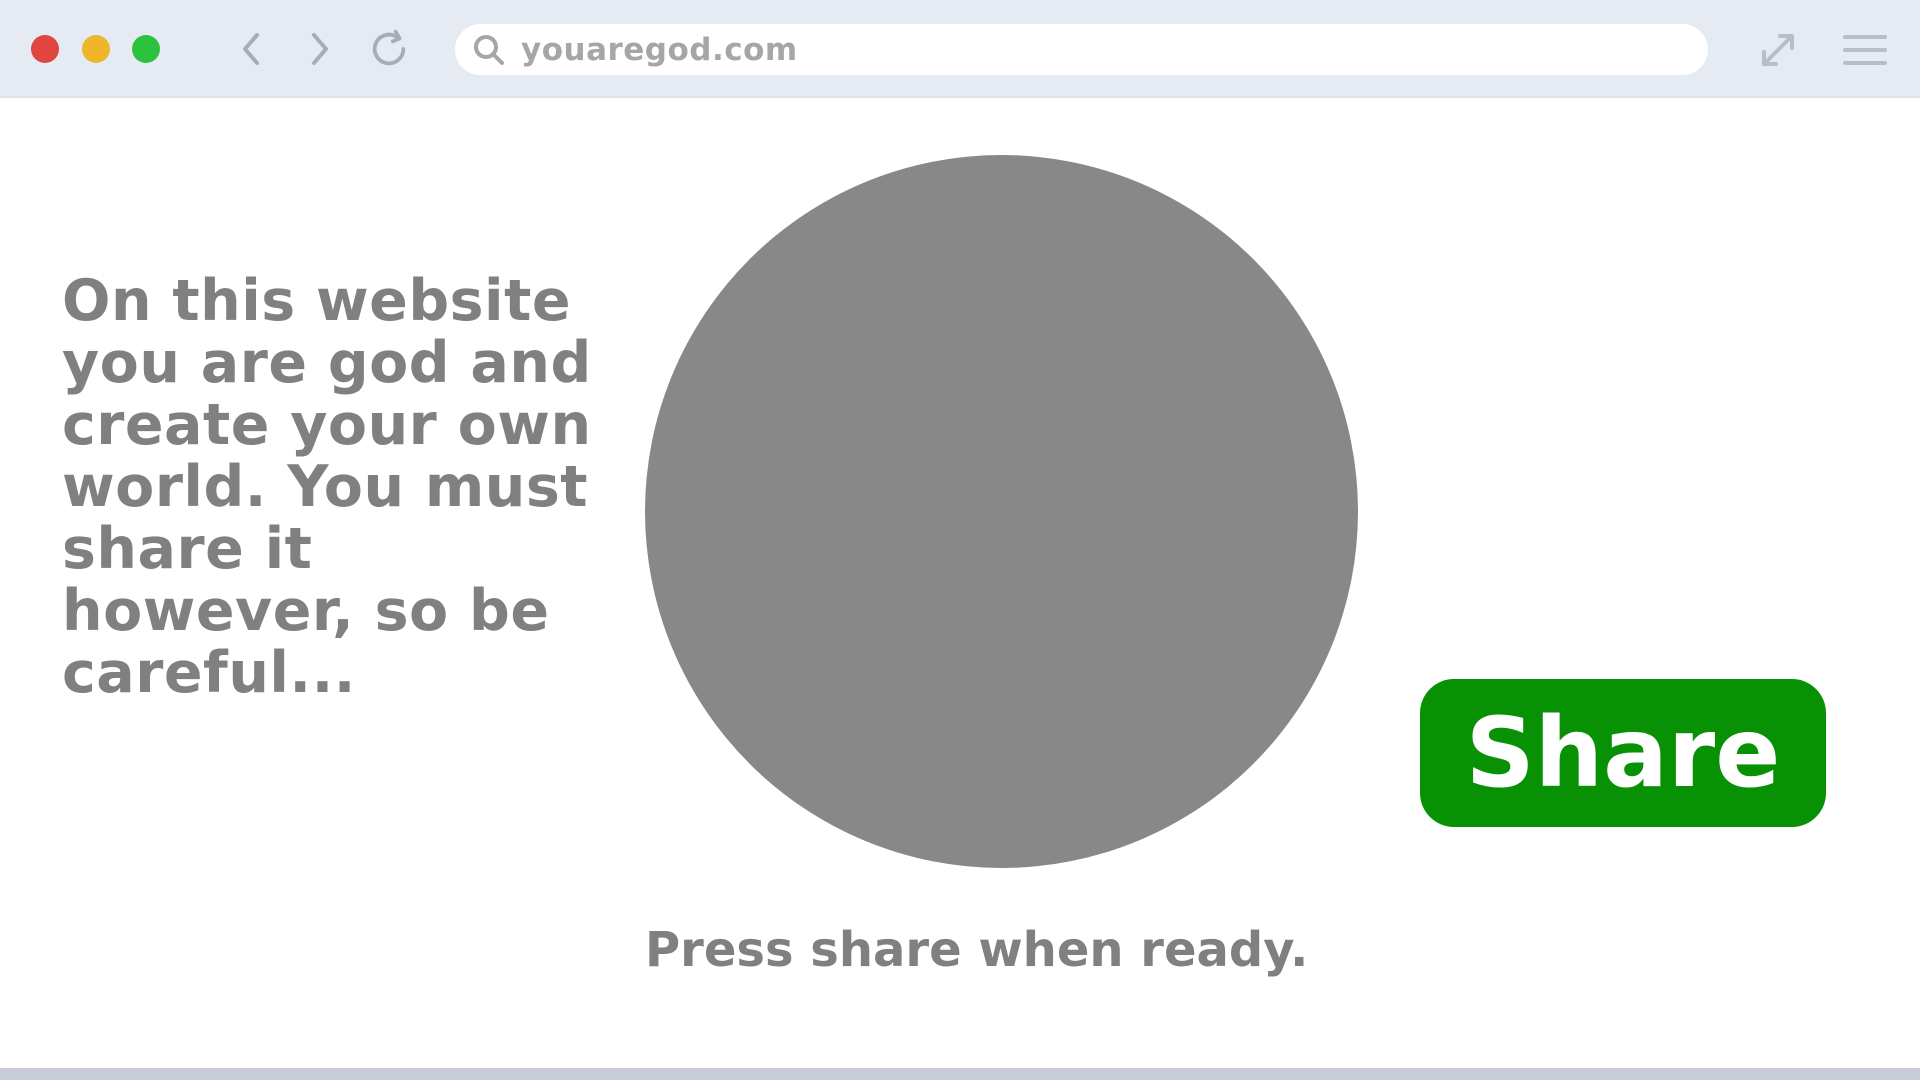 This screenshot has width=1920, height=1080. I want to click on back-button, so click(252, 49).